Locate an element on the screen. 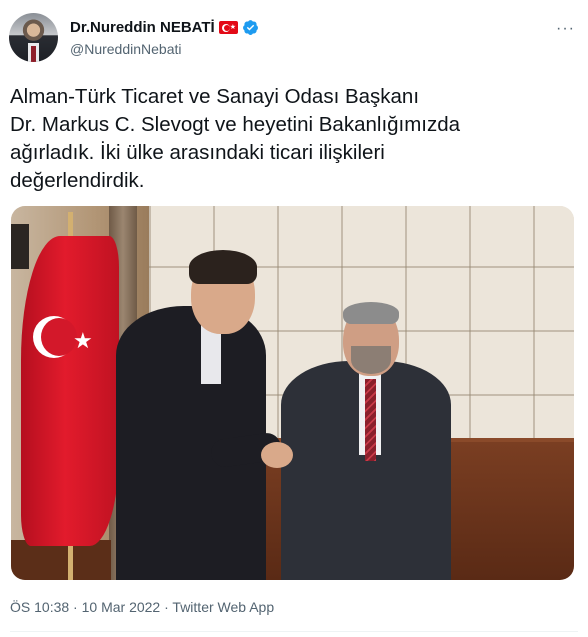  photo-flag-star: ★ is located at coordinates (83, 340).